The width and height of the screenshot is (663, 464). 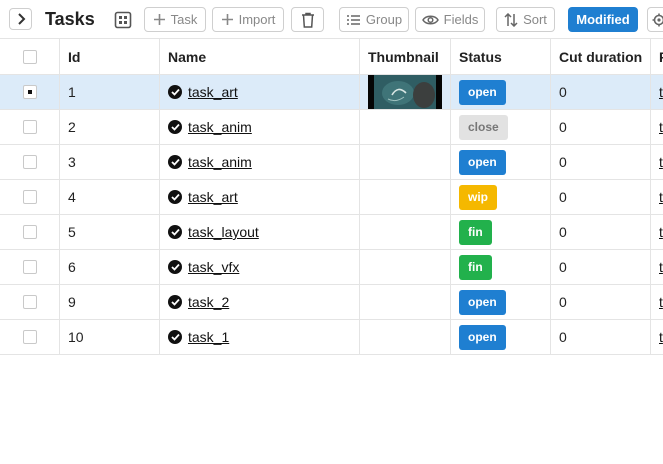 I want to click on grid-view-icon, so click(x=122, y=19).